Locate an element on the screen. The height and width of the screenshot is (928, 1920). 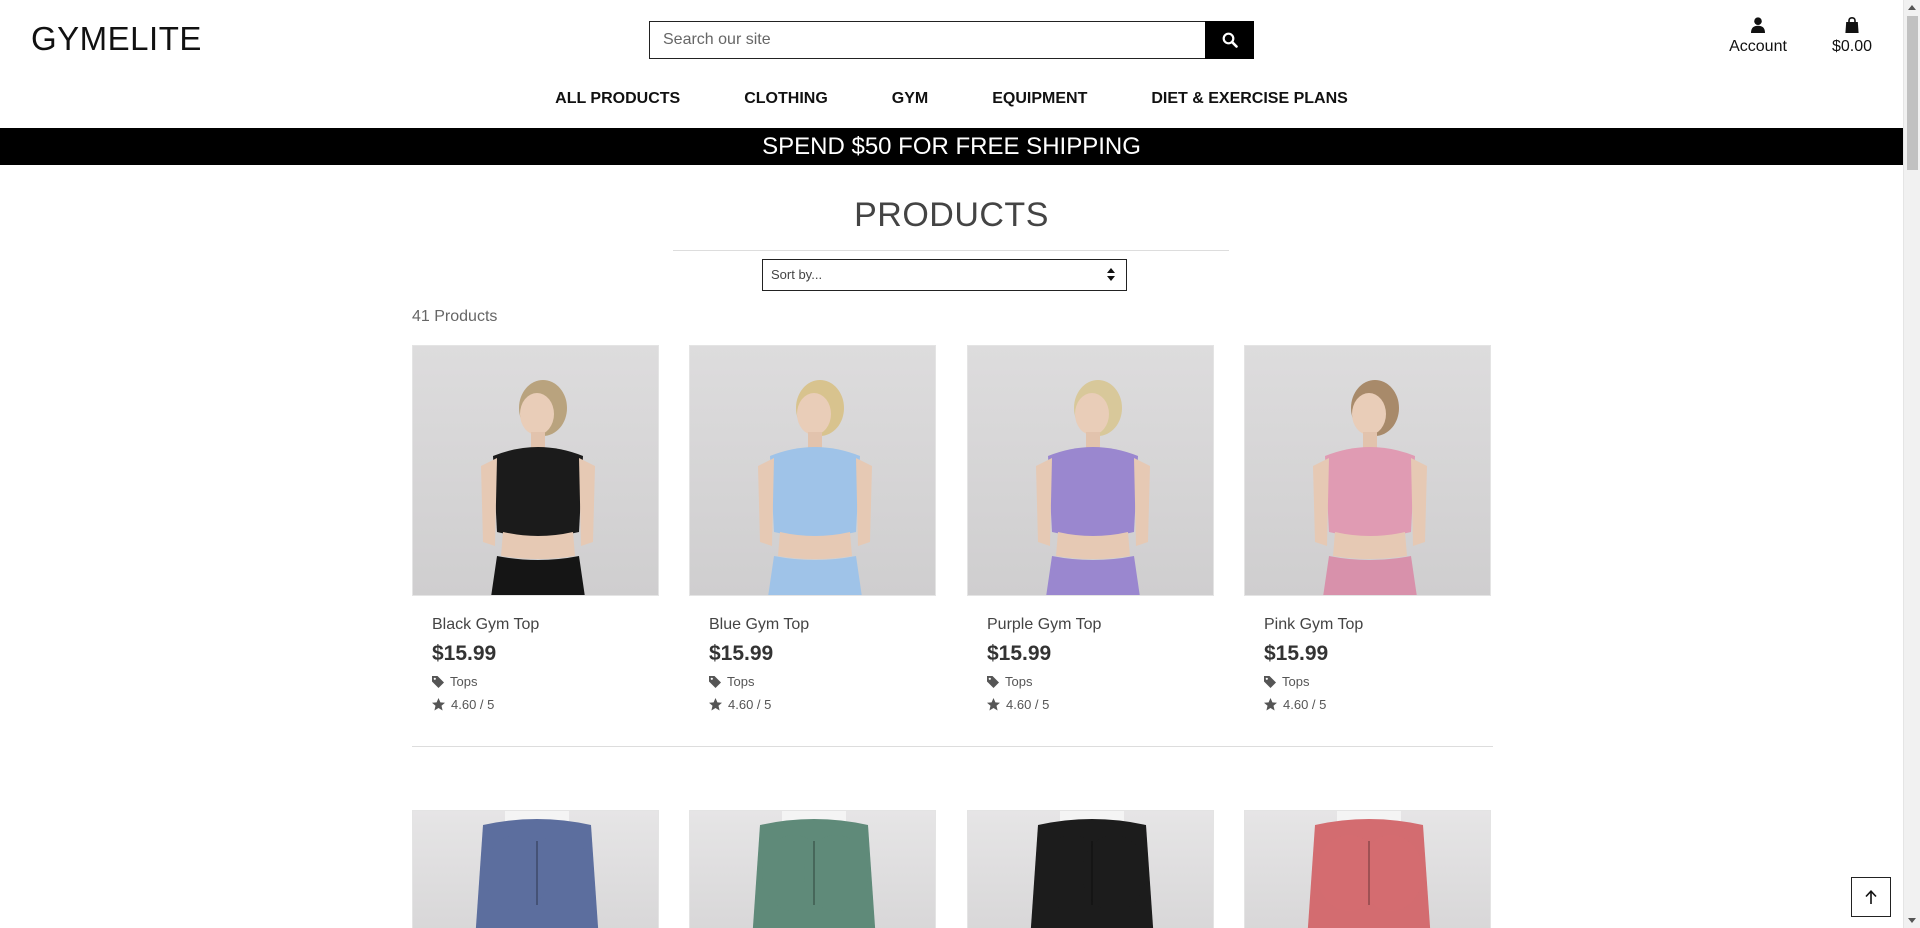
product-name: Black Gym Top is located at coordinates (545, 625).